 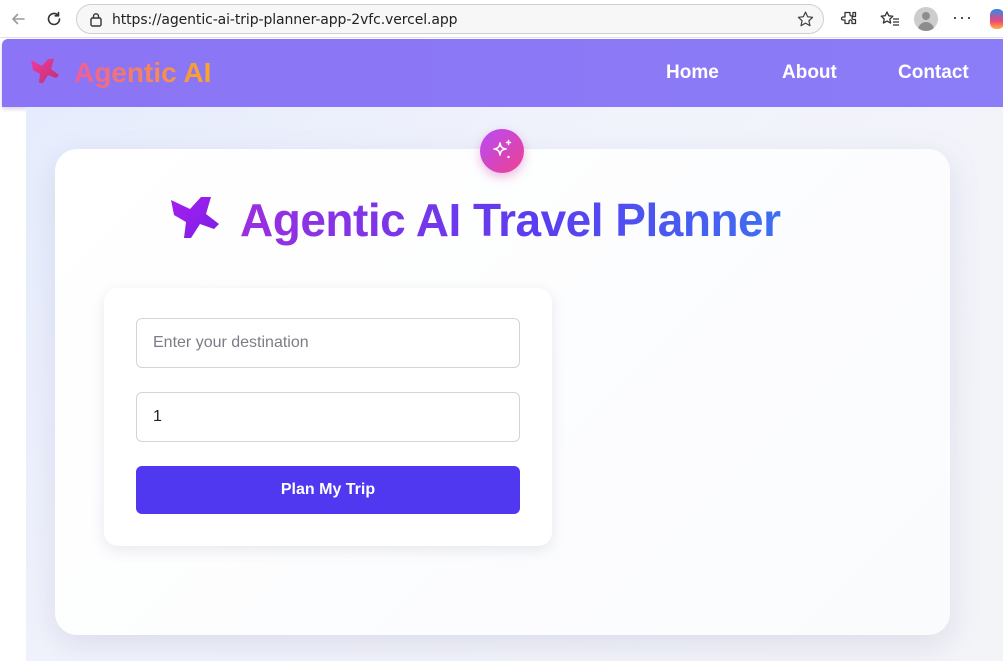 I want to click on sparkle-icon, so click(x=502, y=149).